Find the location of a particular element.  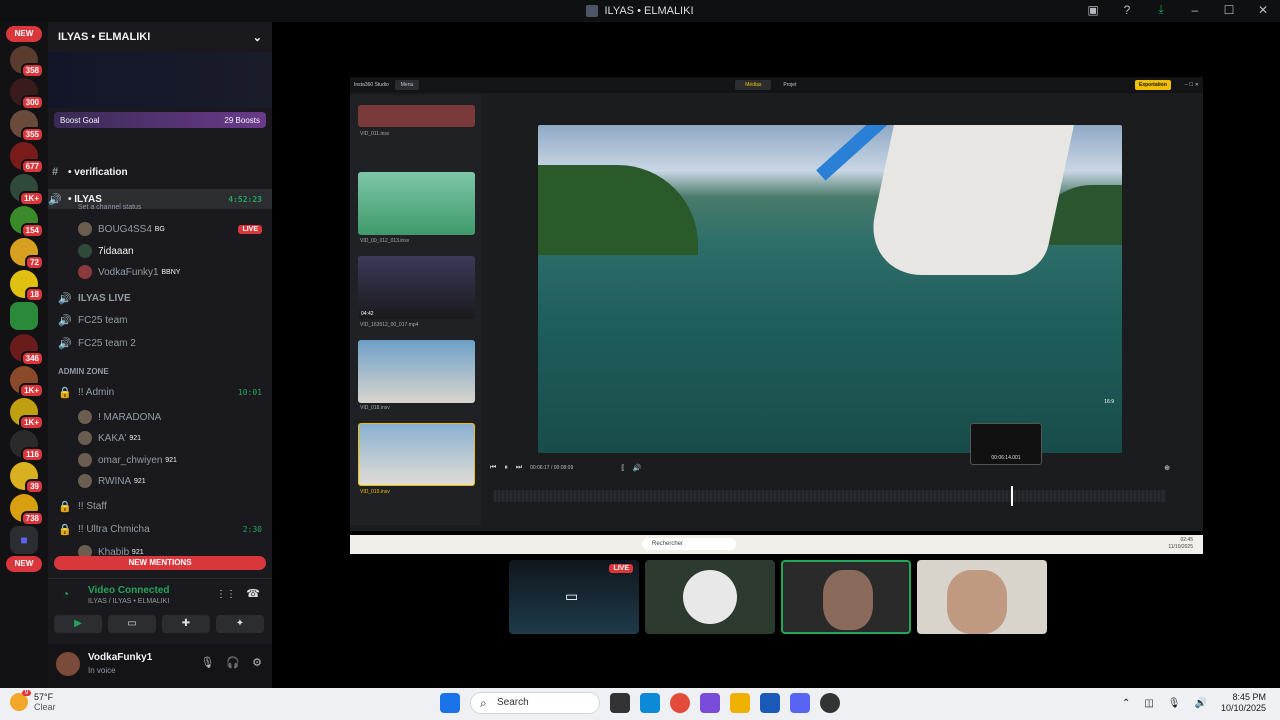

minimize-button: – is located at coordinates (1195, 10).